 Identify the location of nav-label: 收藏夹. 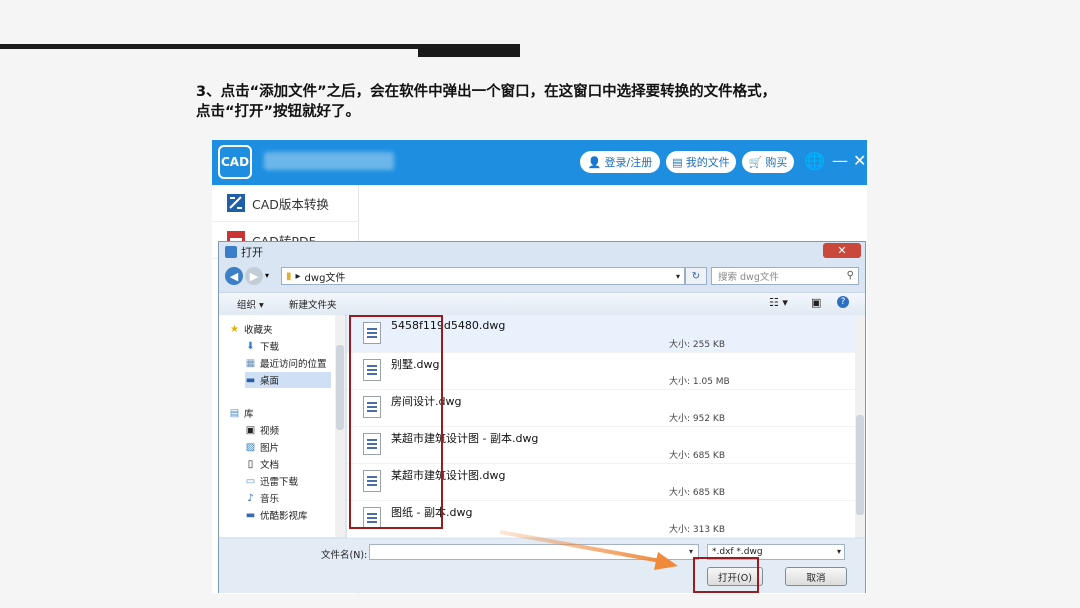
(258, 330).